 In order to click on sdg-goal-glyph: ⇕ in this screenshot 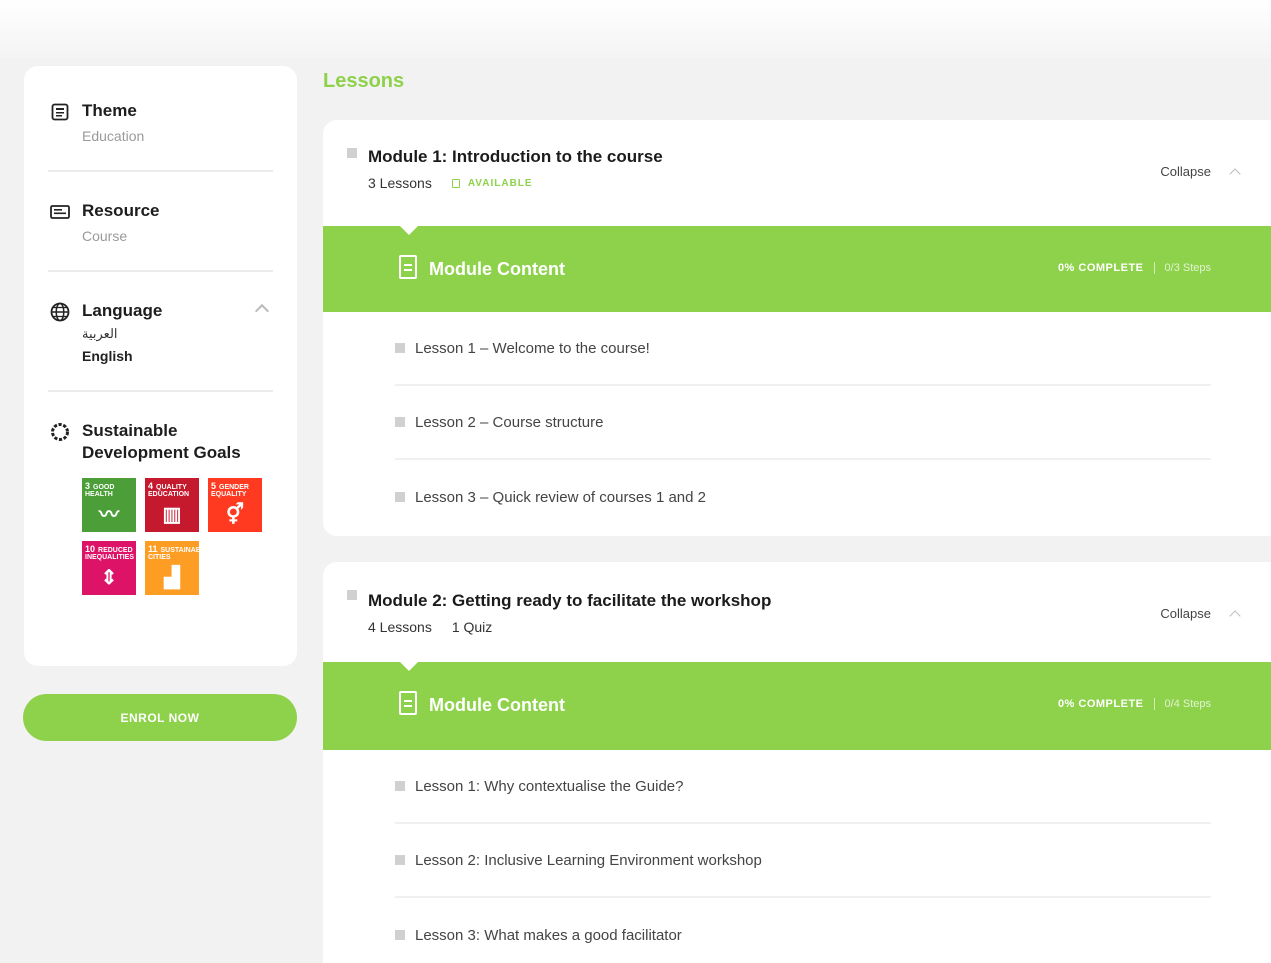, I will do `click(109, 578)`.